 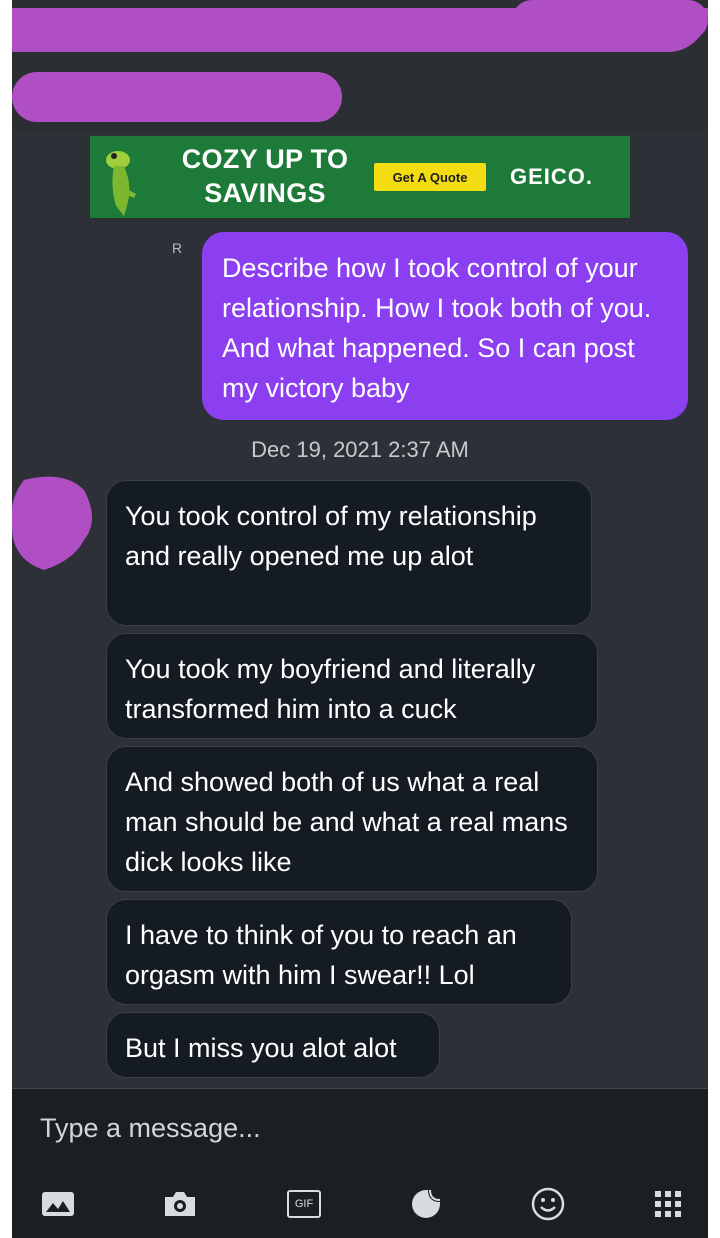 What do you see at coordinates (121, 183) in the screenshot?
I see `gecko-icon` at bounding box center [121, 183].